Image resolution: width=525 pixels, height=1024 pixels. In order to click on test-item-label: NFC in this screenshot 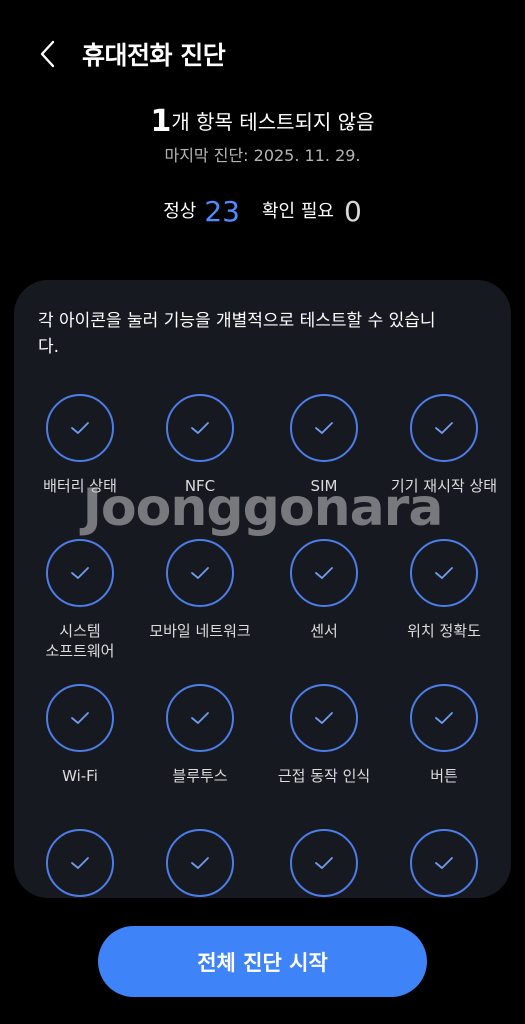, I will do `click(200, 486)`.